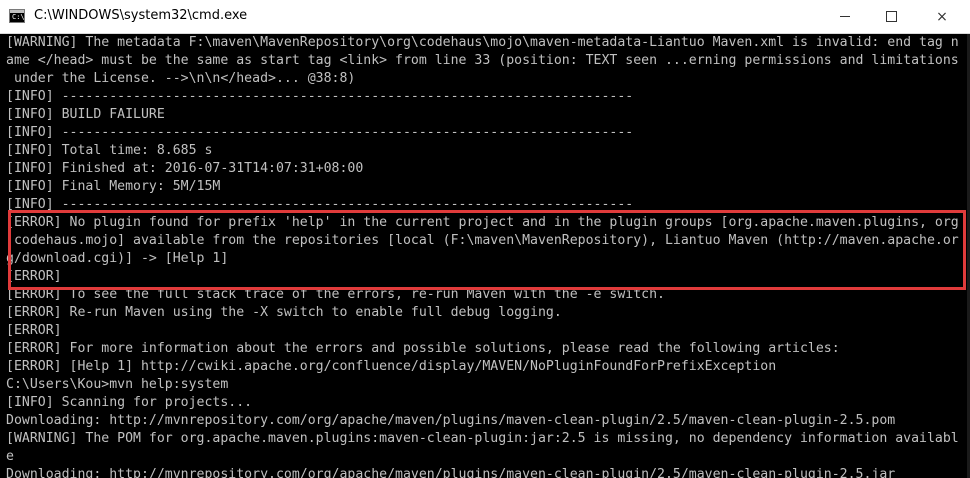 The image size is (970, 478). I want to click on maximize-button, so click(891, 16).